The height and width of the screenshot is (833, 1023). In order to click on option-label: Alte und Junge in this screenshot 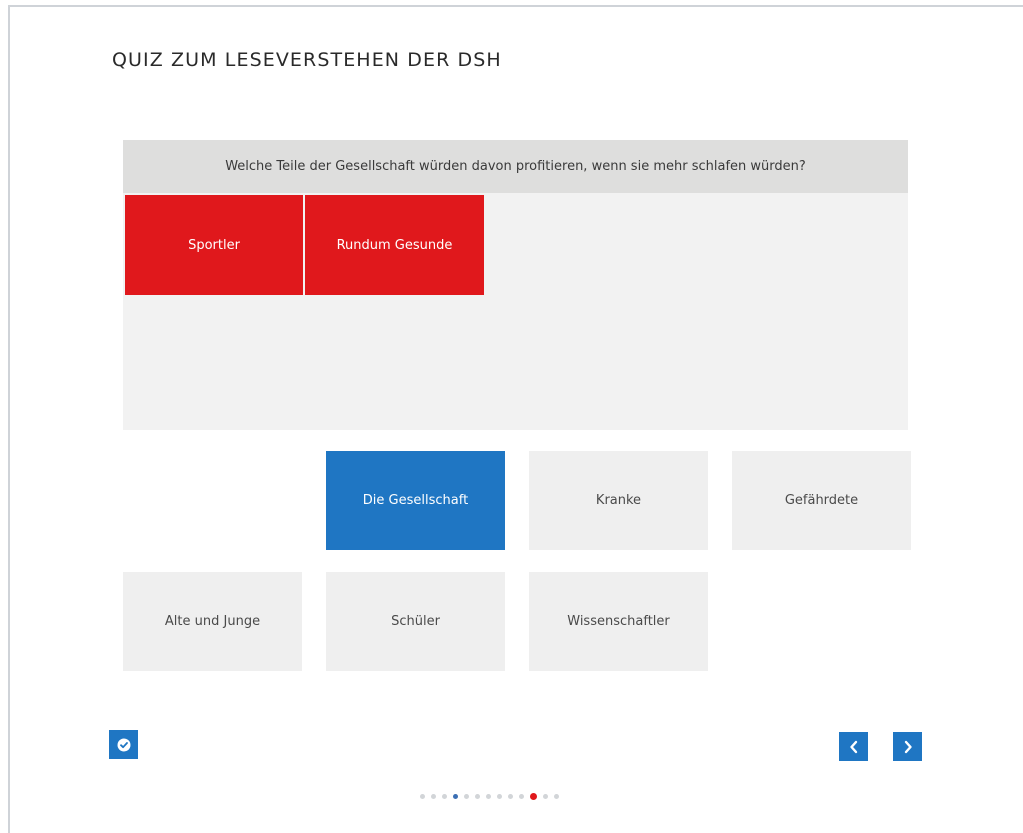, I will do `click(212, 621)`.